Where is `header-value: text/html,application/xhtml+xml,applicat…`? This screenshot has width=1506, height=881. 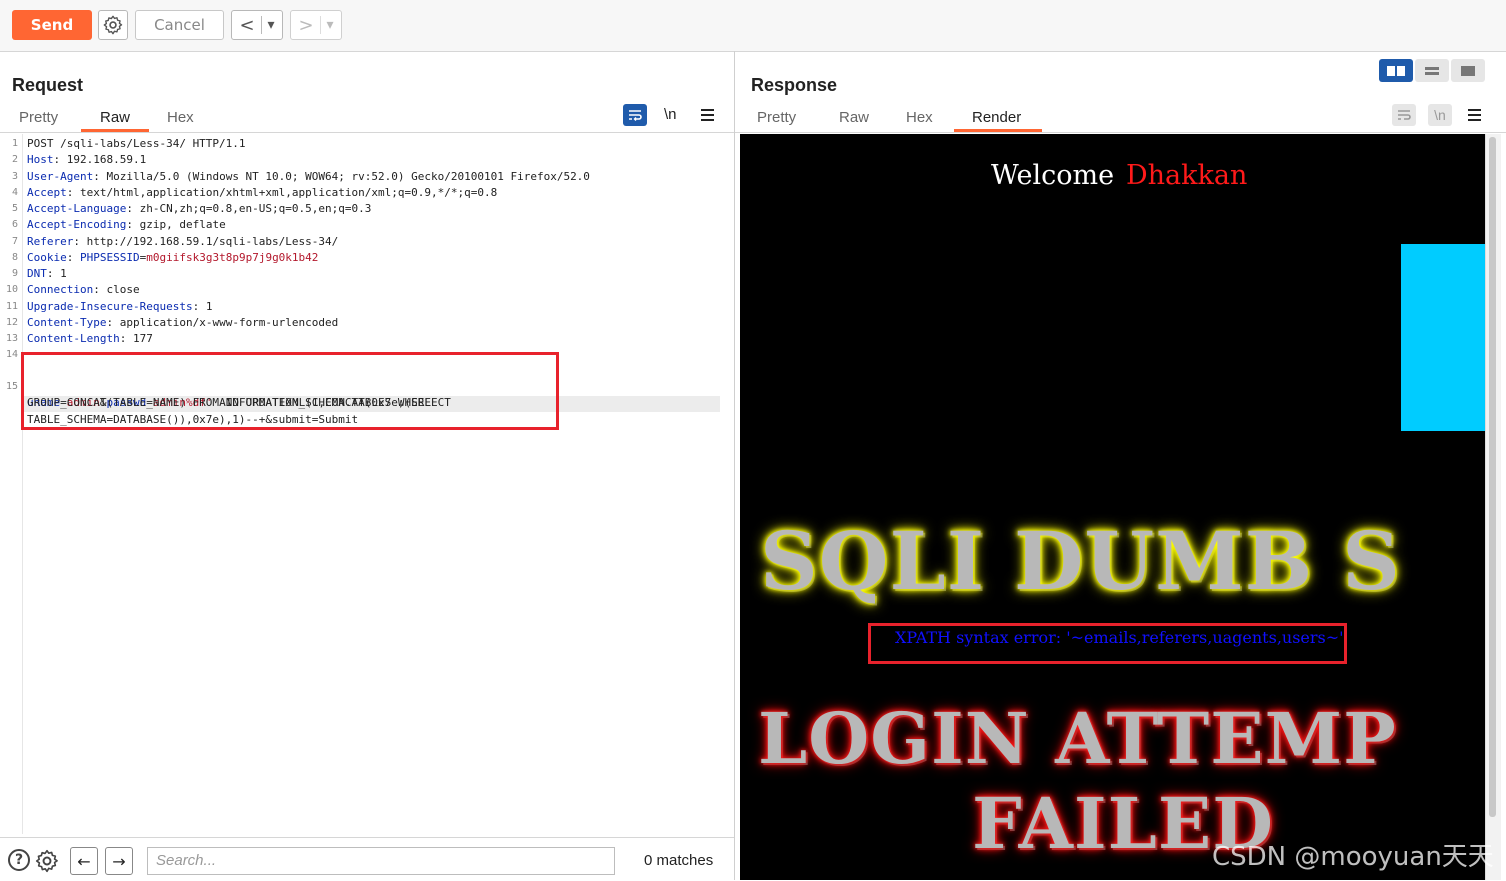 header-value: text/html,application/xhtml+xml,applicat… is located at coordinates (289, 192).